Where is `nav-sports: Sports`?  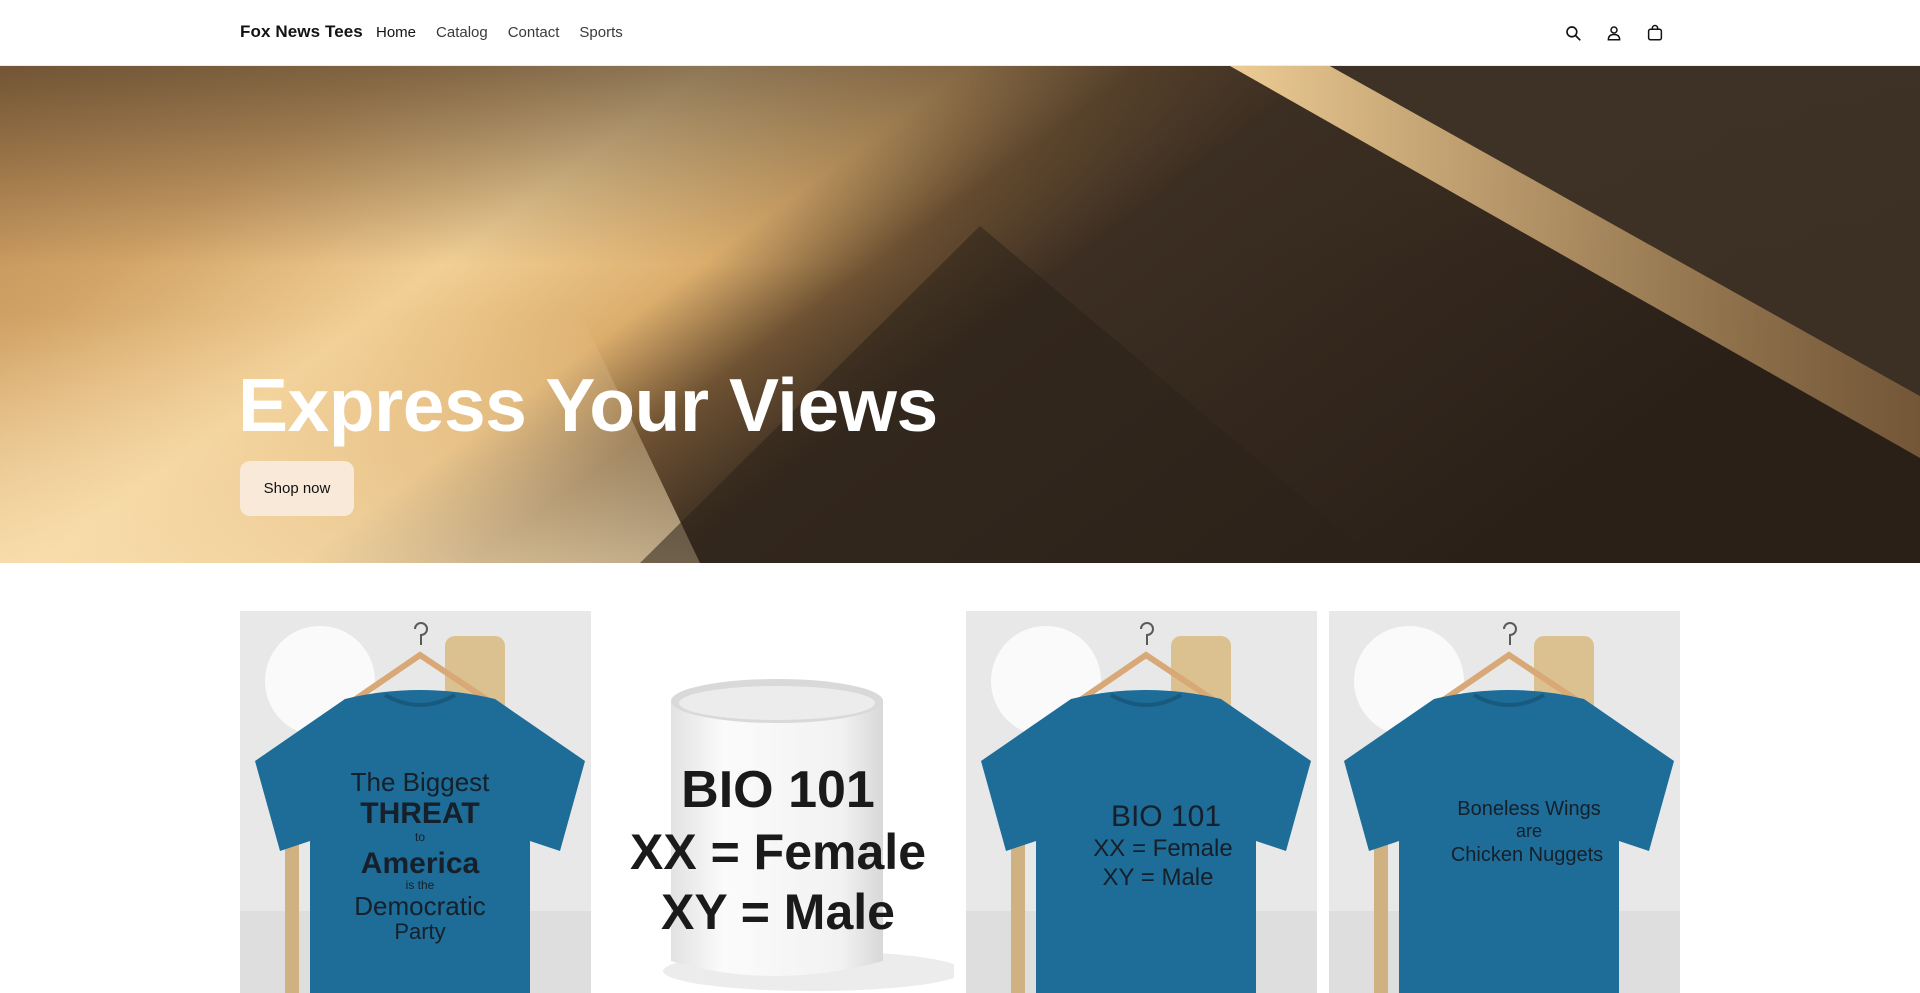
nav-sports: Sports is located at coordinates (600, 32).